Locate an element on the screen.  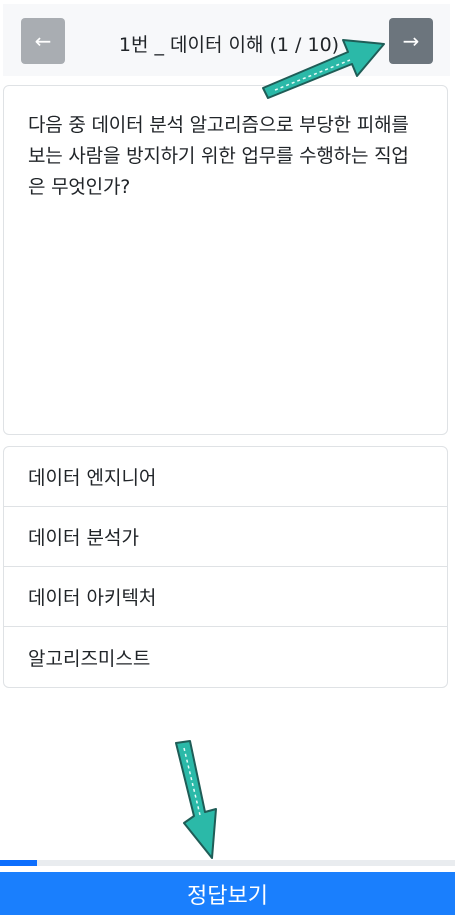
answer-option-3: 데이터 아키텍처 is located at coordinates (225, 597).